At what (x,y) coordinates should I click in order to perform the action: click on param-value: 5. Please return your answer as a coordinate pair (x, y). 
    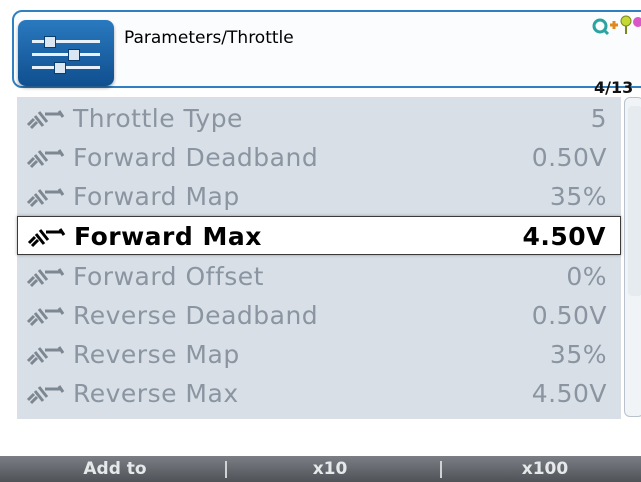
    Looking at the image, I should click on (598, 118).